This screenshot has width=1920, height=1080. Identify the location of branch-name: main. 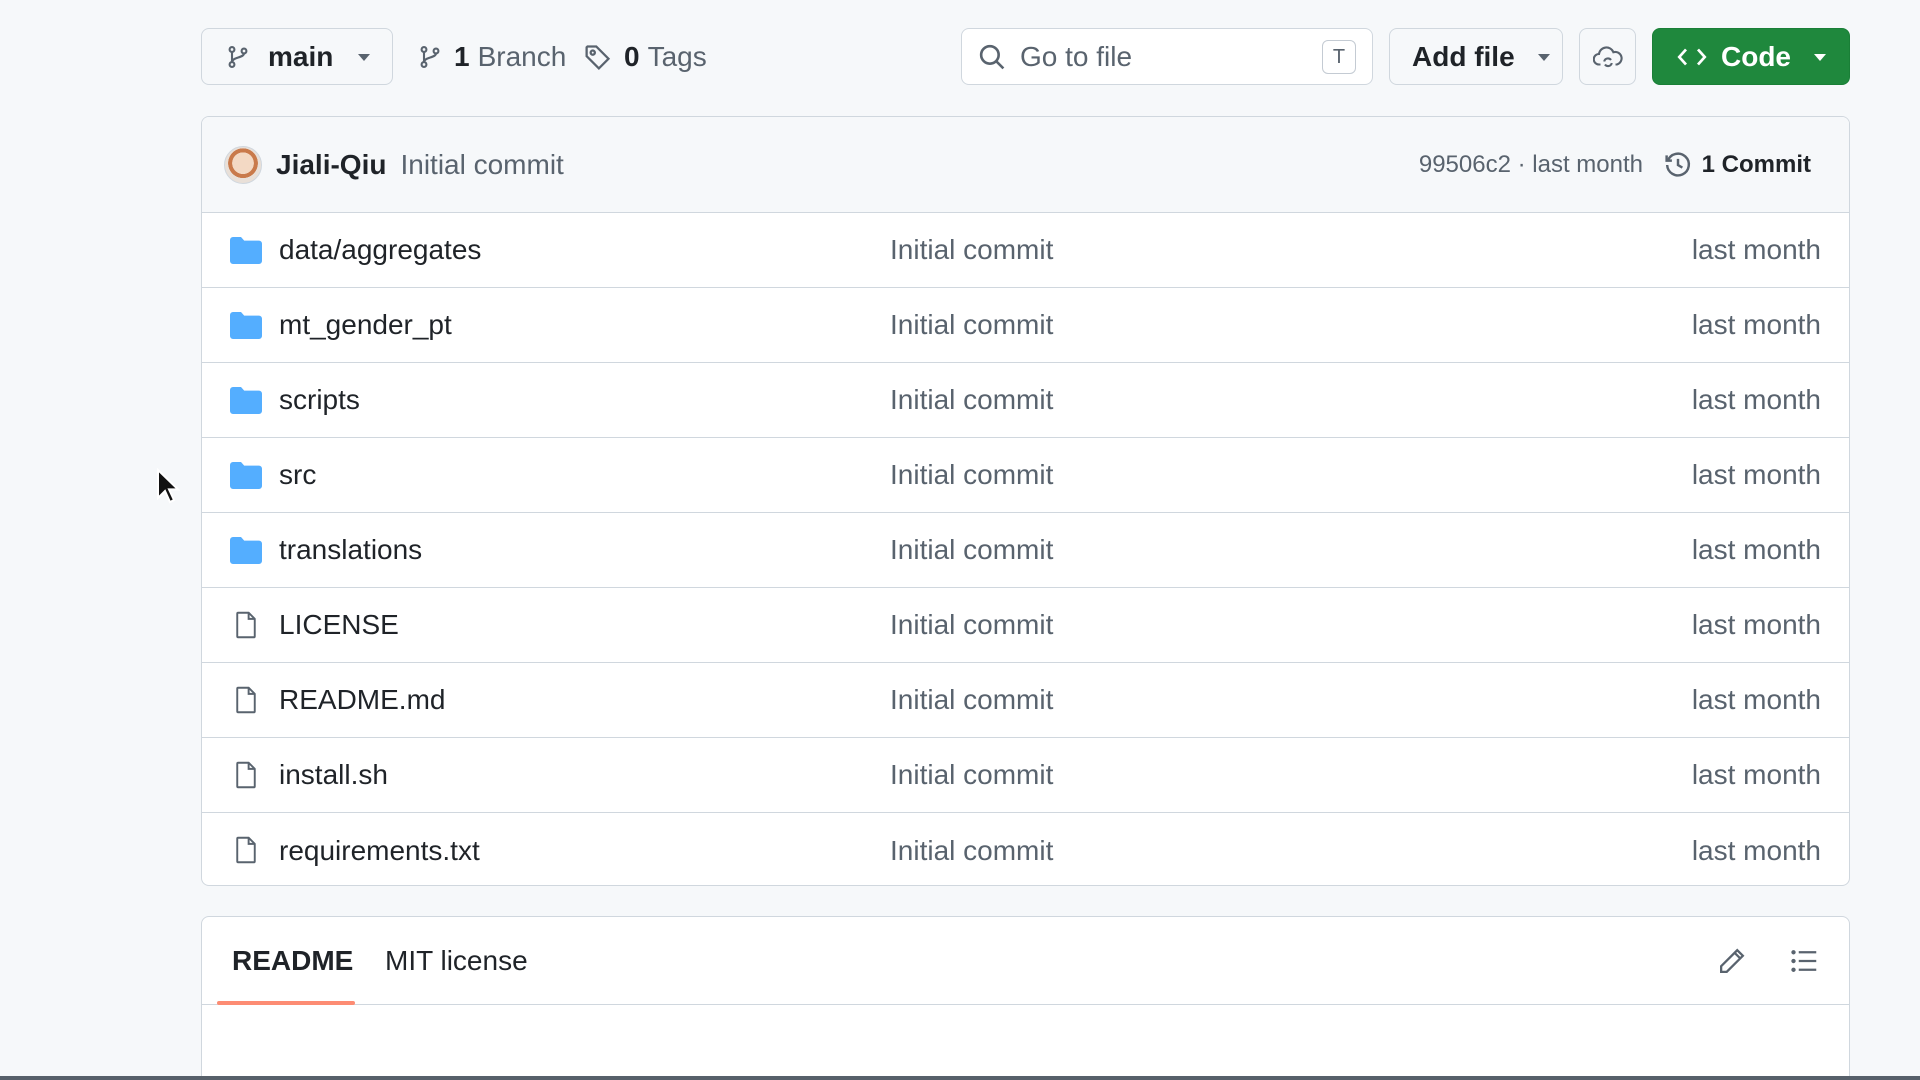
(301, 56).